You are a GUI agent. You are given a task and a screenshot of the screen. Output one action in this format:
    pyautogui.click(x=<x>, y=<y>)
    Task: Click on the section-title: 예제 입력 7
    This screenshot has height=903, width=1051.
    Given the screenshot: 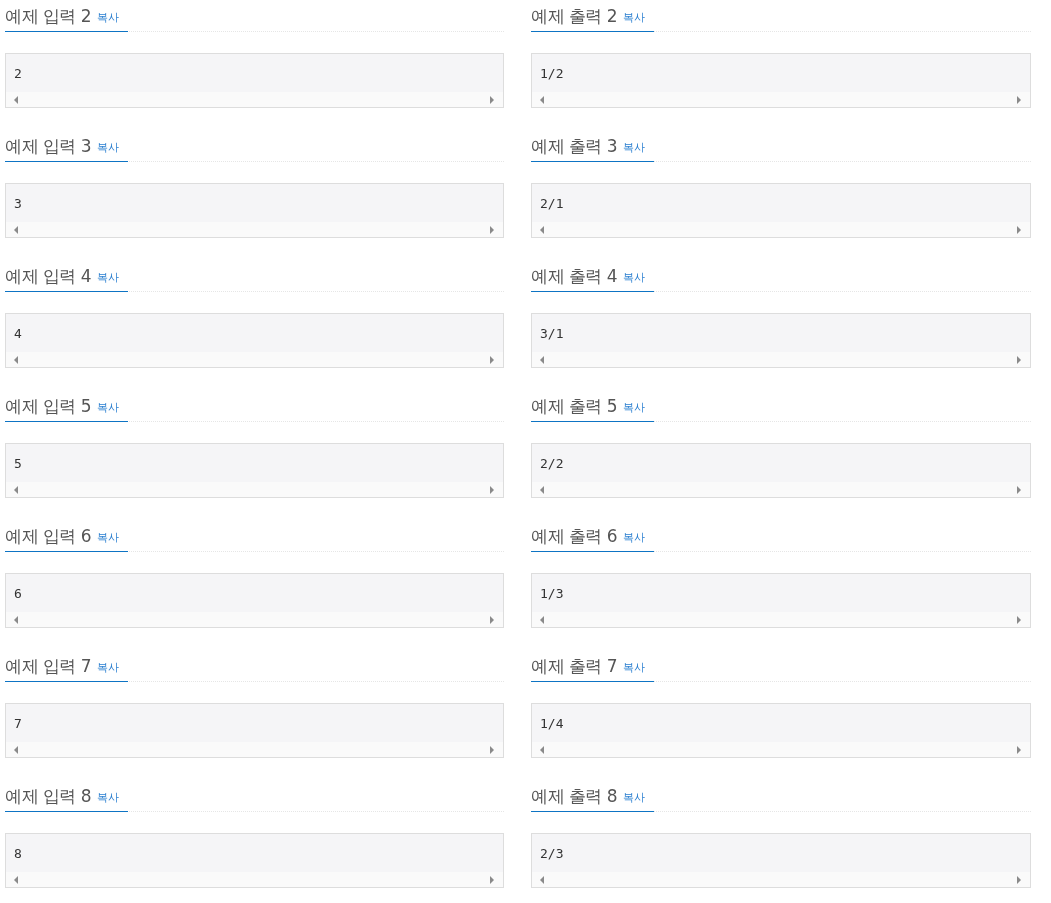 What is the action you would take?
    pyautogui.click(x=48, y=666)
    